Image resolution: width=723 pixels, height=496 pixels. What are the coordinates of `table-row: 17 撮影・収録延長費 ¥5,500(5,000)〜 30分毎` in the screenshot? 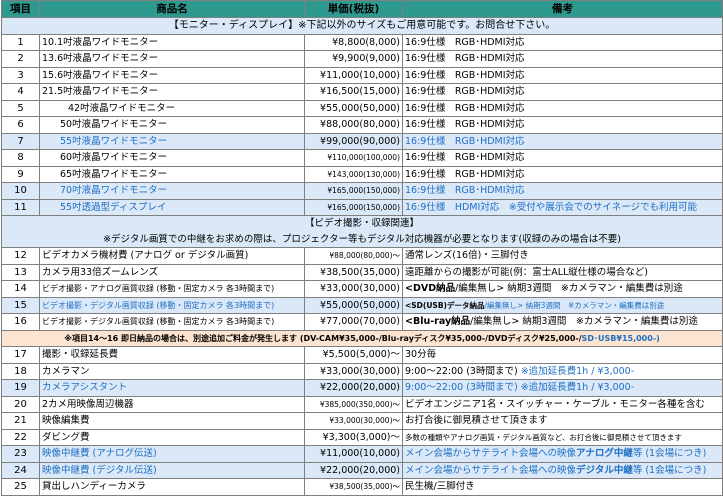 It's located at (362, 355).